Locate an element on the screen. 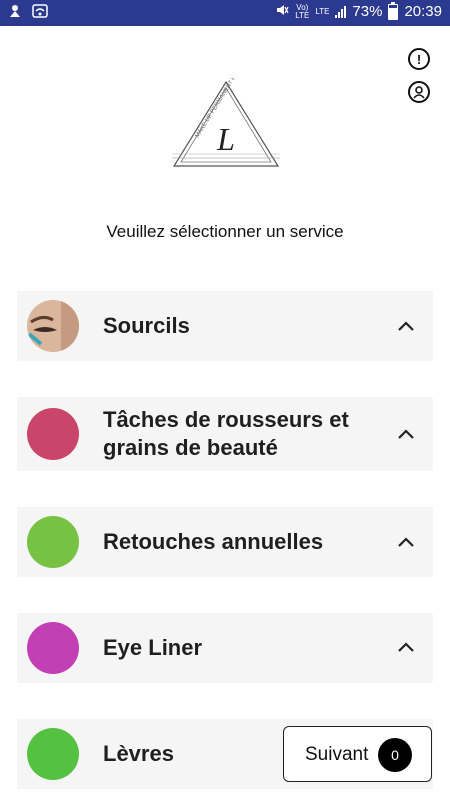  signal-icon is located at coordinates (341, 11).